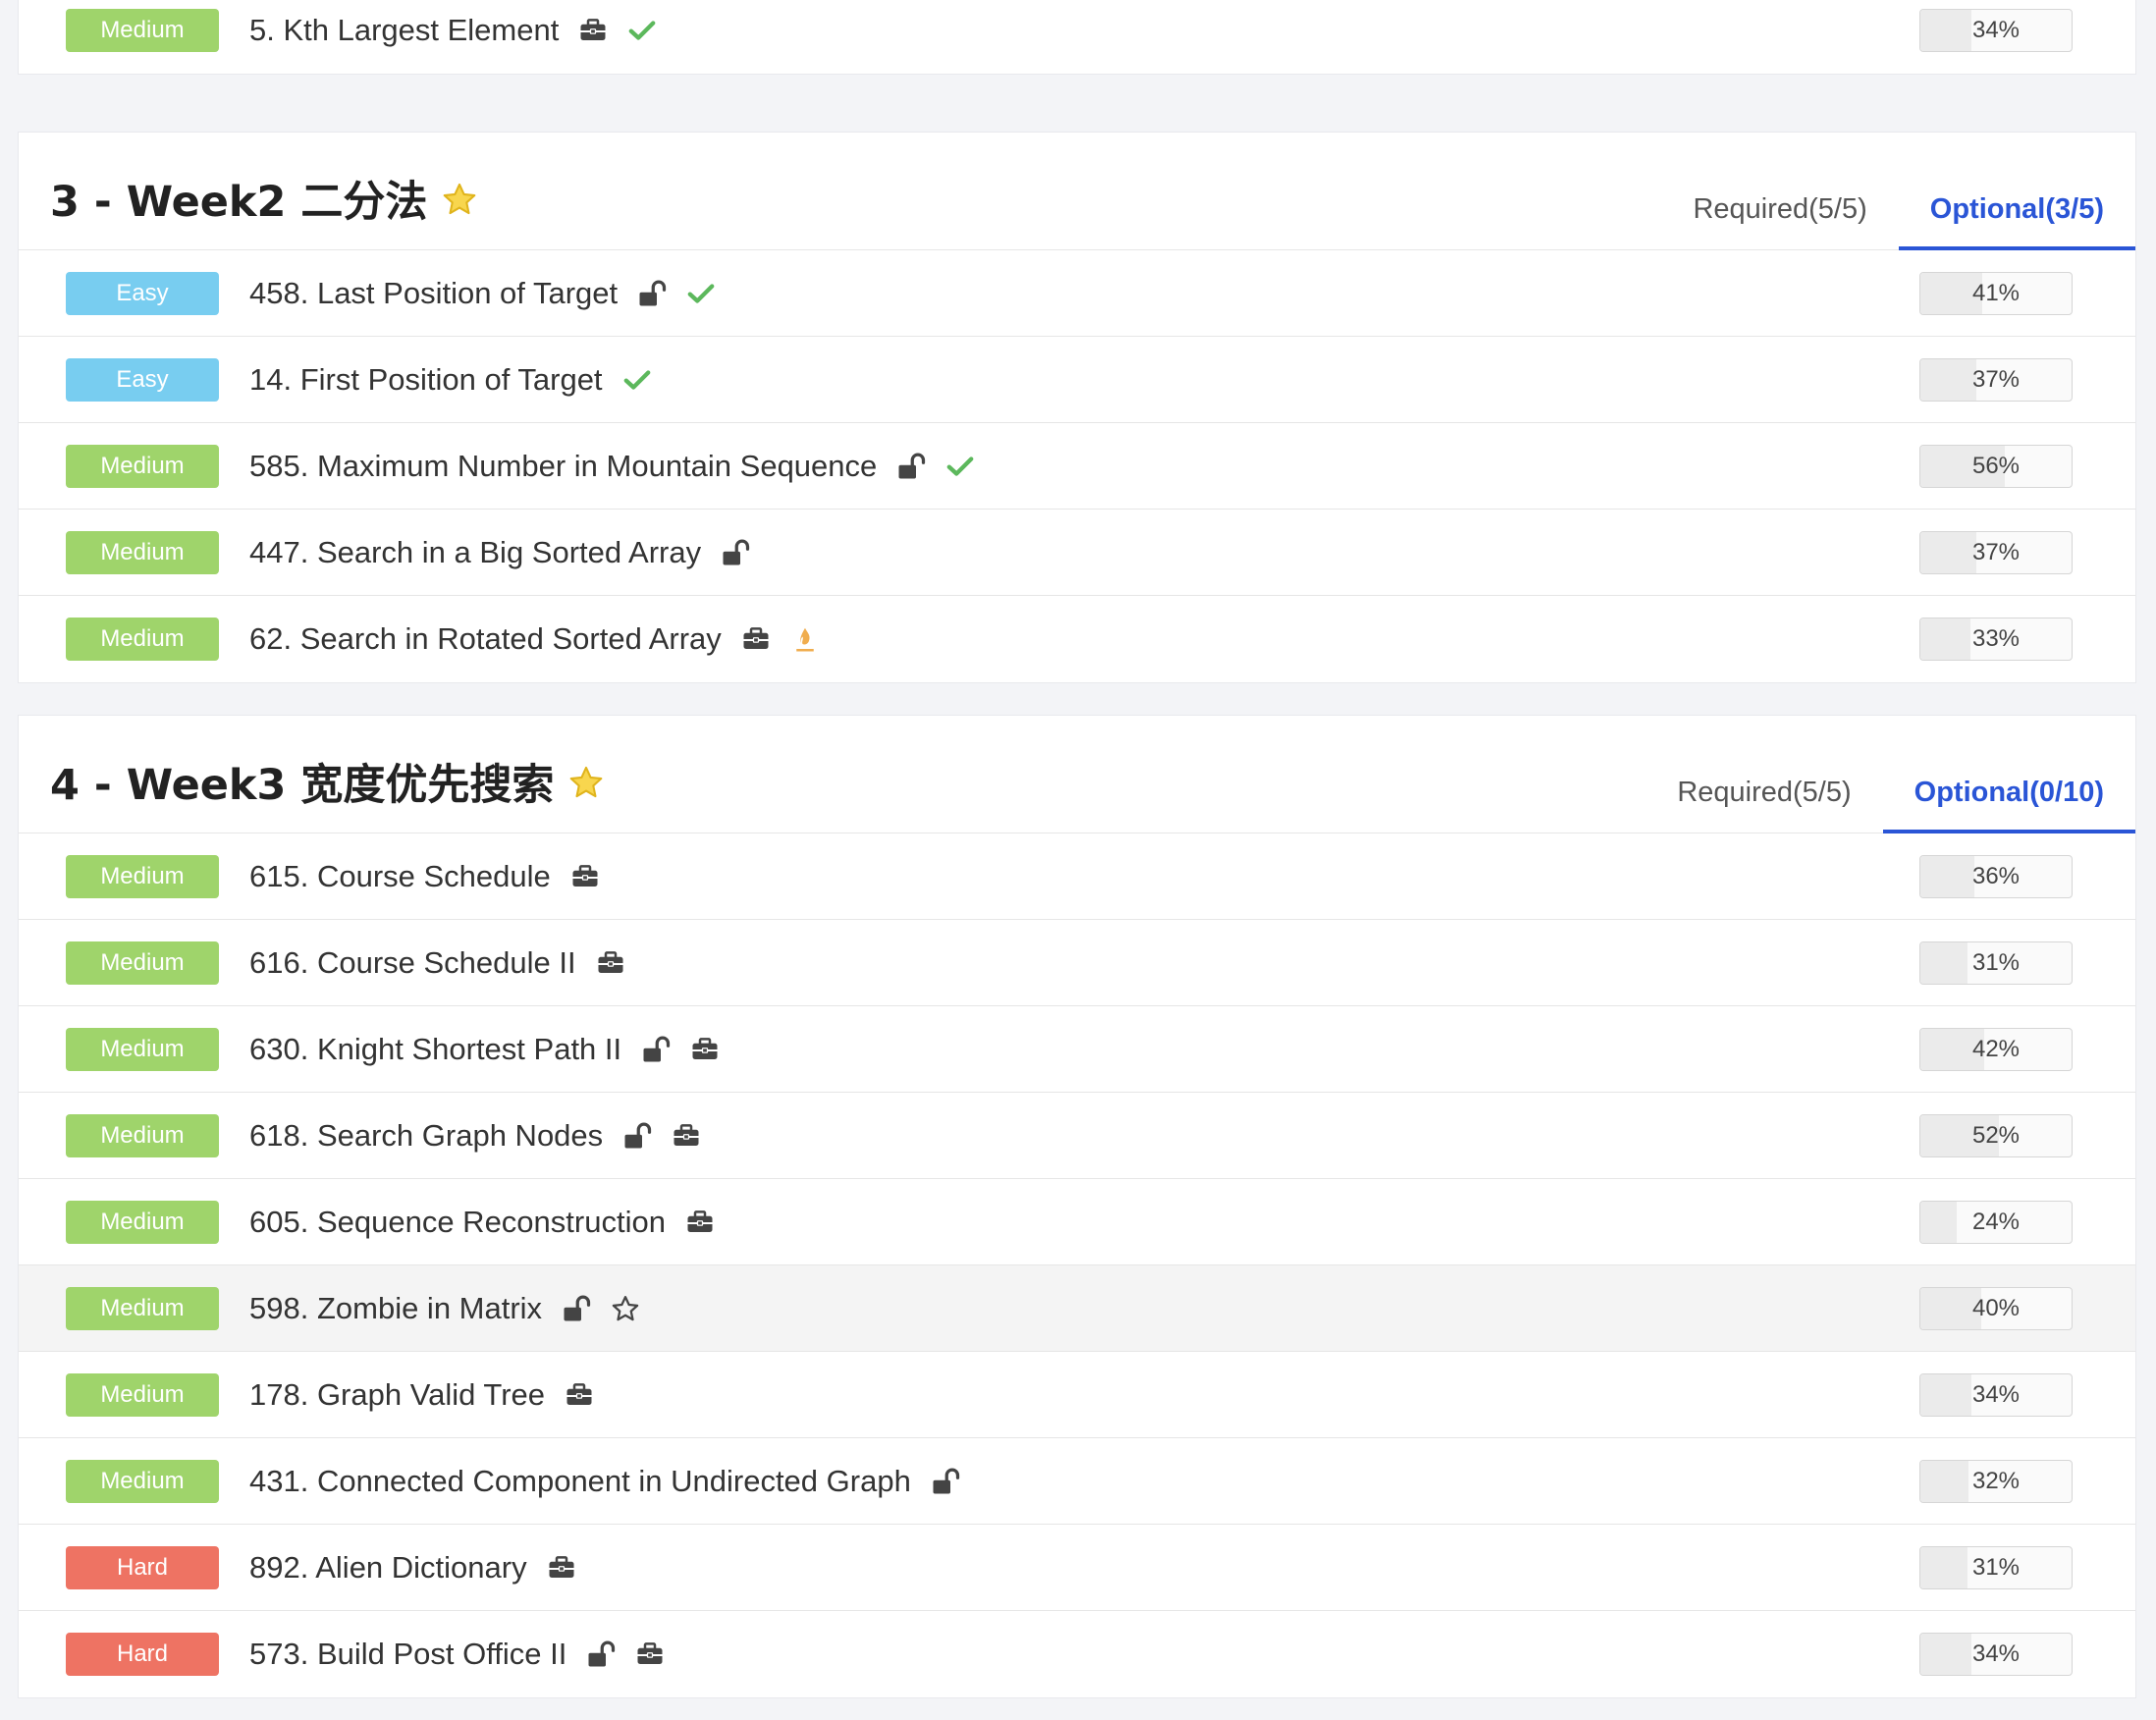  Describe the element at coordinates (1077, 1395) in the screenshot. I see `problem-row: Medium 178. Graph Valid Tree 34%` at that location.